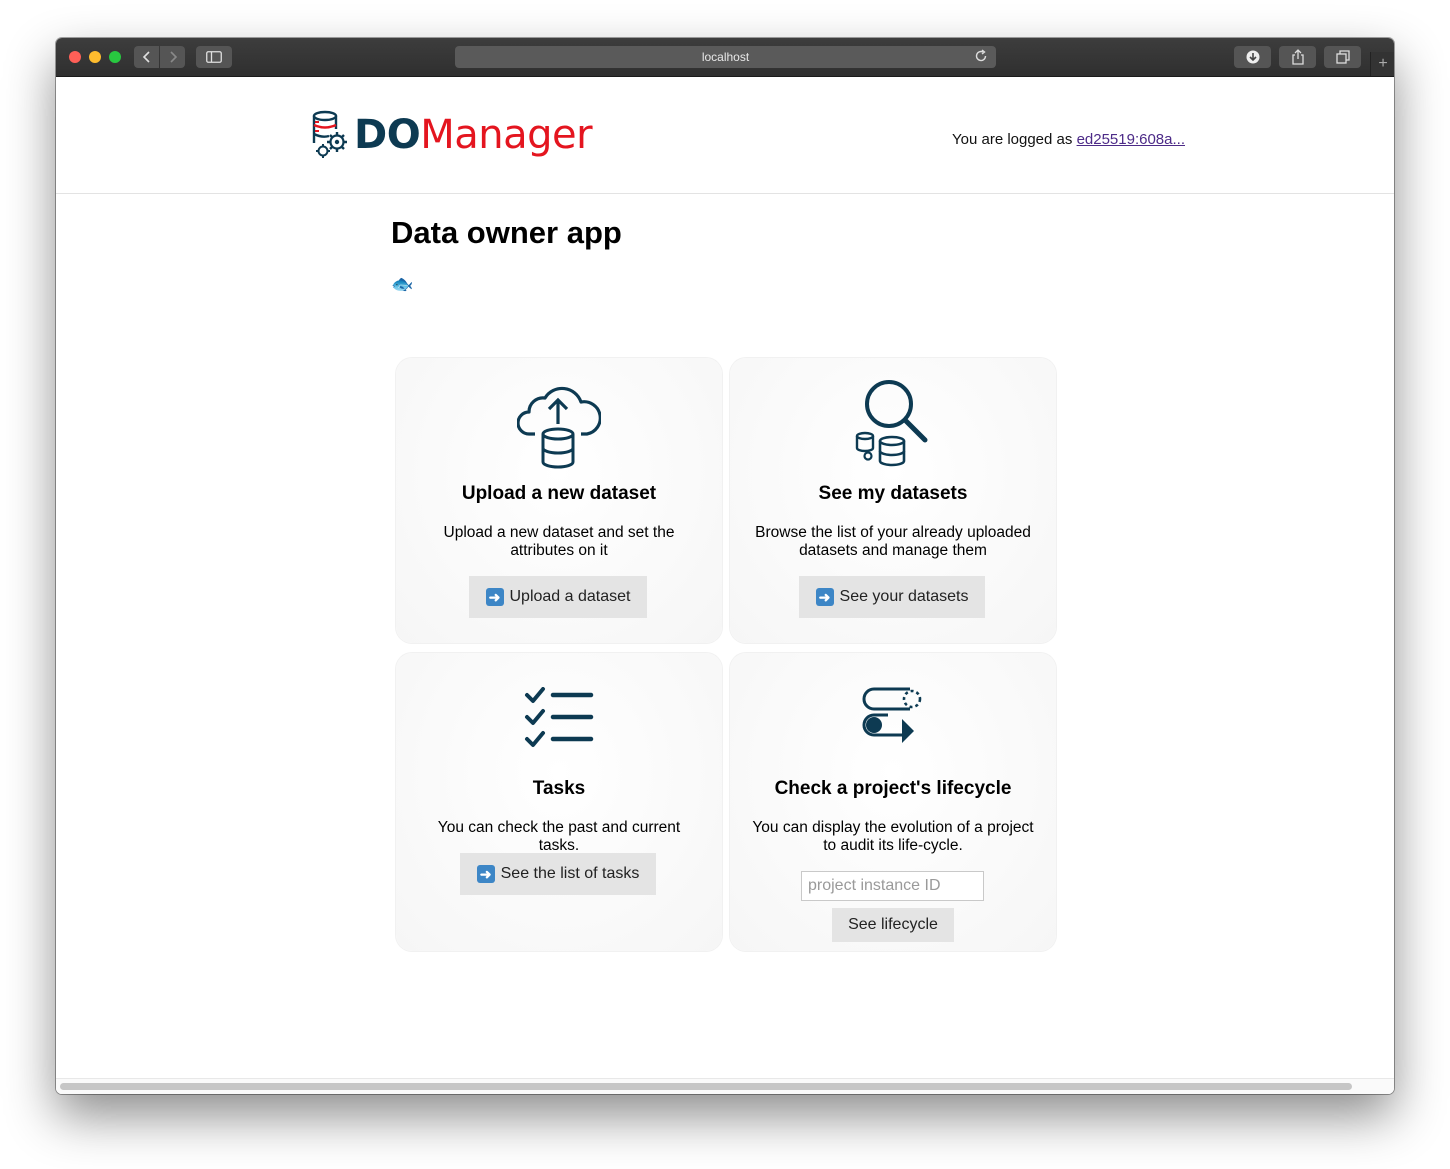  Describe the element at coordinates (570, 873) in the screenshot. I see `see-tasks-button-label: See the list of tasks` at that location.